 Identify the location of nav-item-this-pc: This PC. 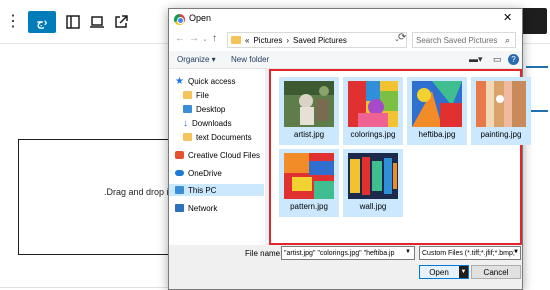
(216, 190).